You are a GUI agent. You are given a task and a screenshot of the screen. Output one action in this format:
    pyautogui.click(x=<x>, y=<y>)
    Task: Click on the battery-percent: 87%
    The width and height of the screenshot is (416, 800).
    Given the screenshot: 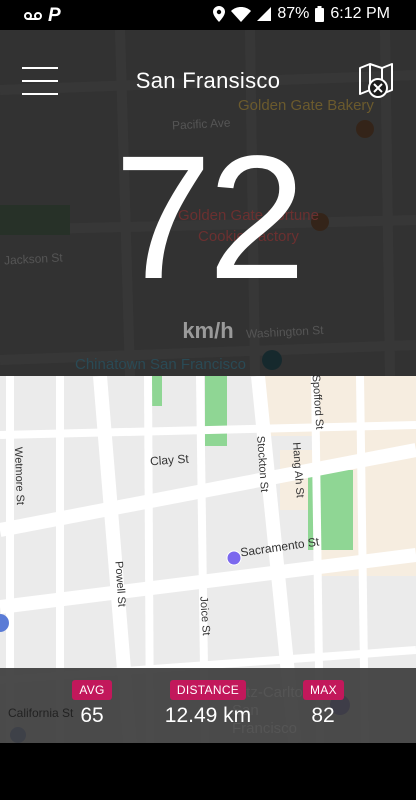 What is the action you would take?
    pyautogui.click(x=293, y=13)
    